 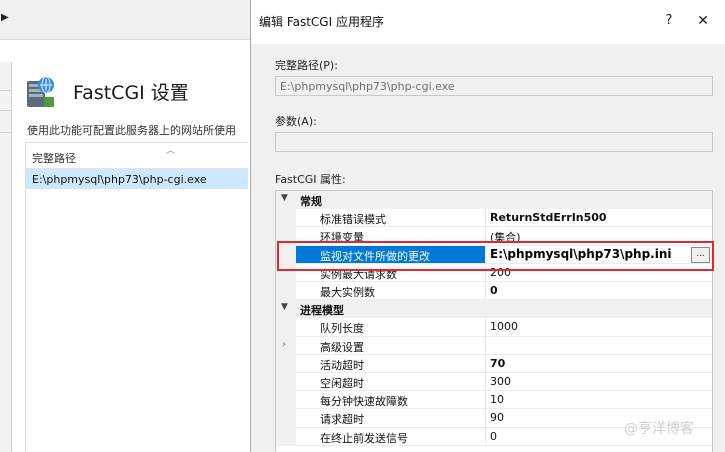 I want to click on property-name: 高级设置, so click(x=342, y=347).